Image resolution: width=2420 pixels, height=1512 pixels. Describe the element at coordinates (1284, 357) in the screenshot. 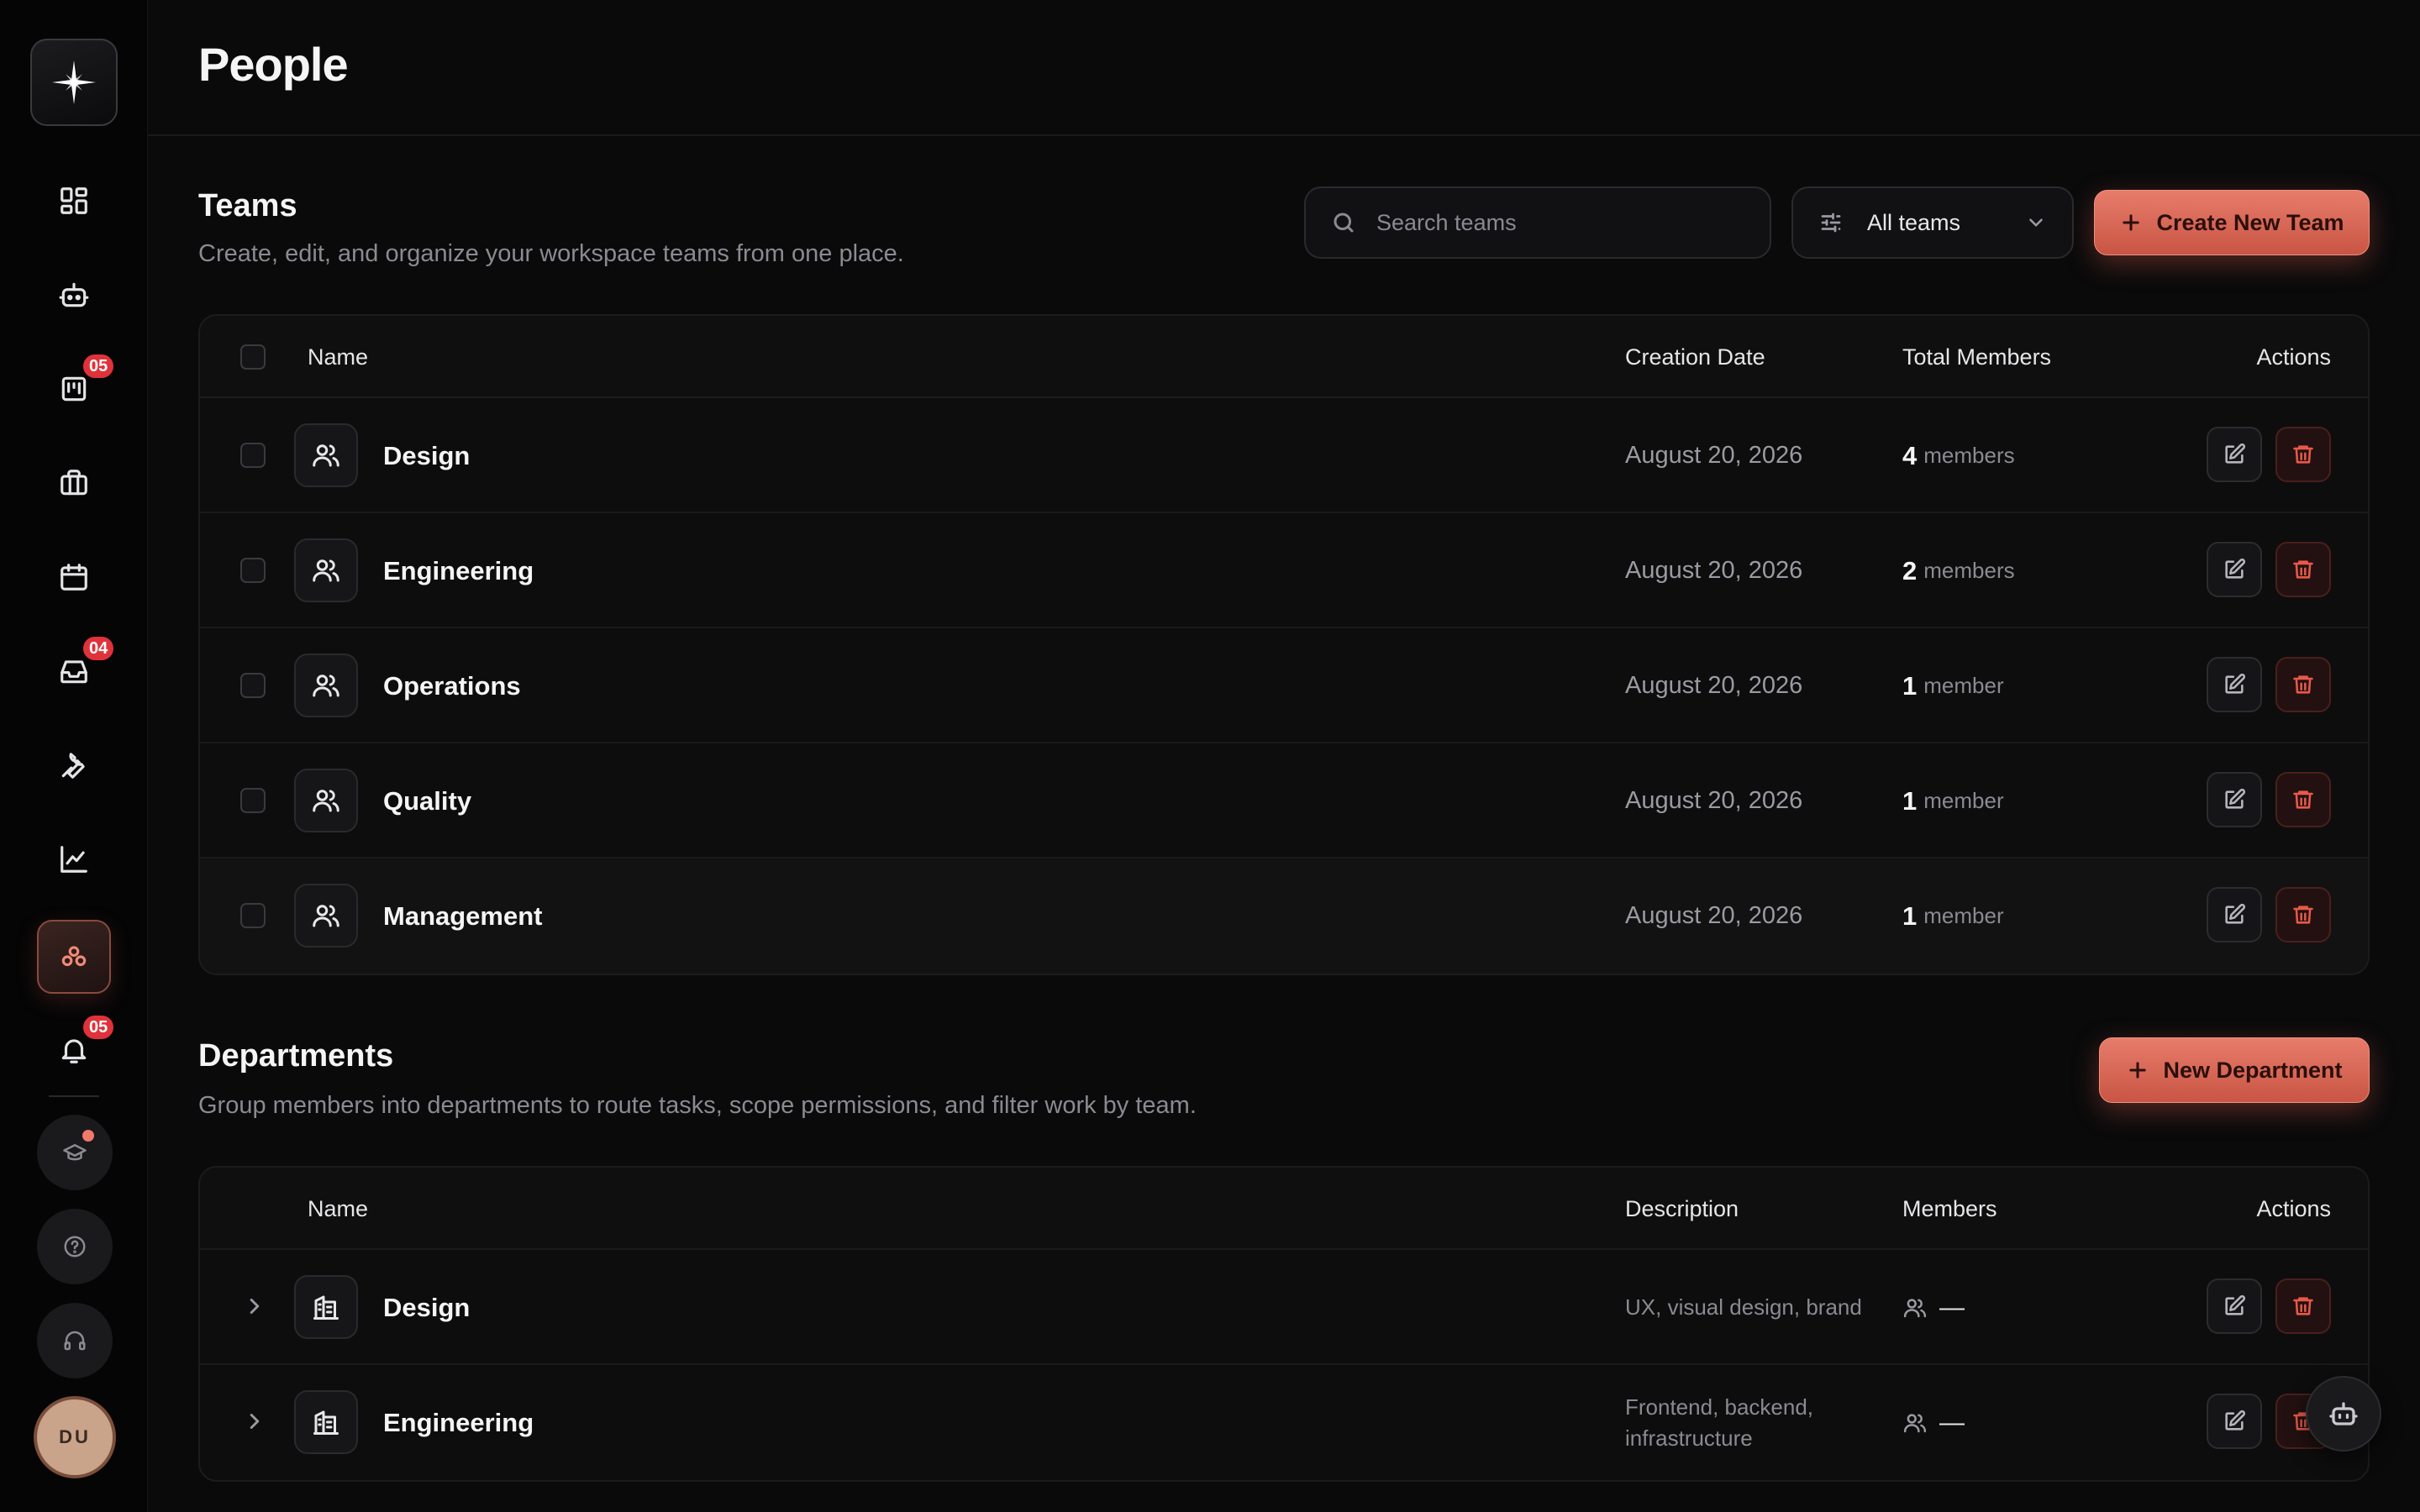

I see `table-header: Name Creation Date Total Members Actions` at that location.